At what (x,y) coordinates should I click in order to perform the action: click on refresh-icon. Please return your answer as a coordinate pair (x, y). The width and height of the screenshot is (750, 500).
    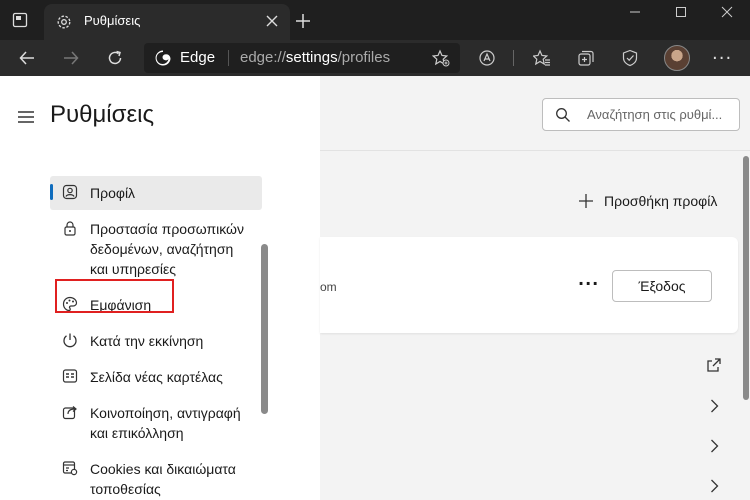
    Looking at the image, I should click on (115, 58).